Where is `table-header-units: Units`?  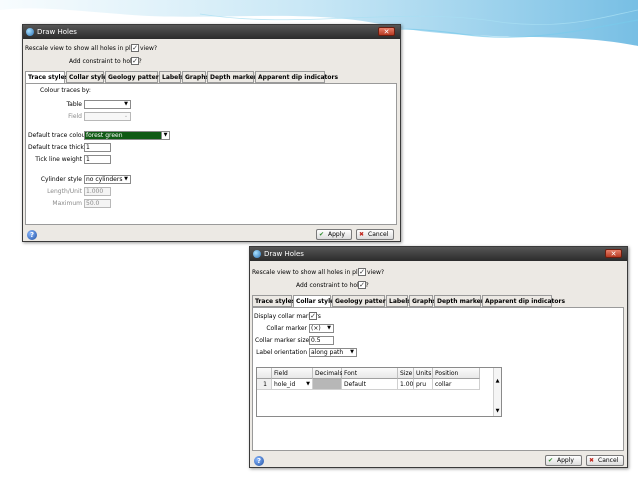 table-header-units: Units is located at coordinates (423, 373).